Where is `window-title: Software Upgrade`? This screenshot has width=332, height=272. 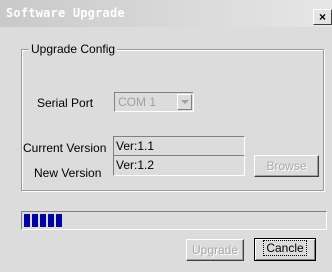 window-title: Software Upgrade is located at coordinates (65, 13).